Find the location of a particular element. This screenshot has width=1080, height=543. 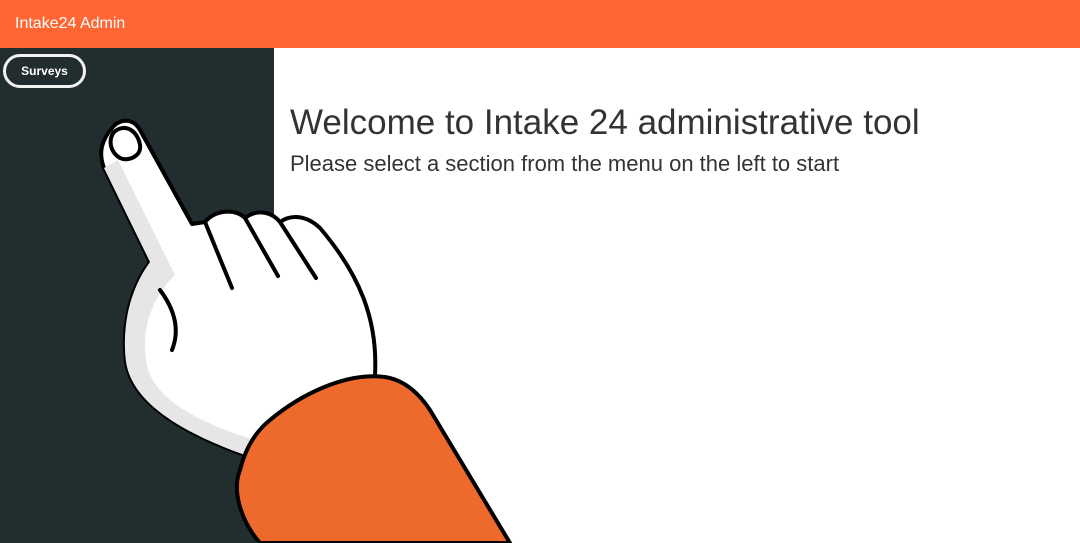

app-title: Intake24 Admin is located at coordinates (70, 24).